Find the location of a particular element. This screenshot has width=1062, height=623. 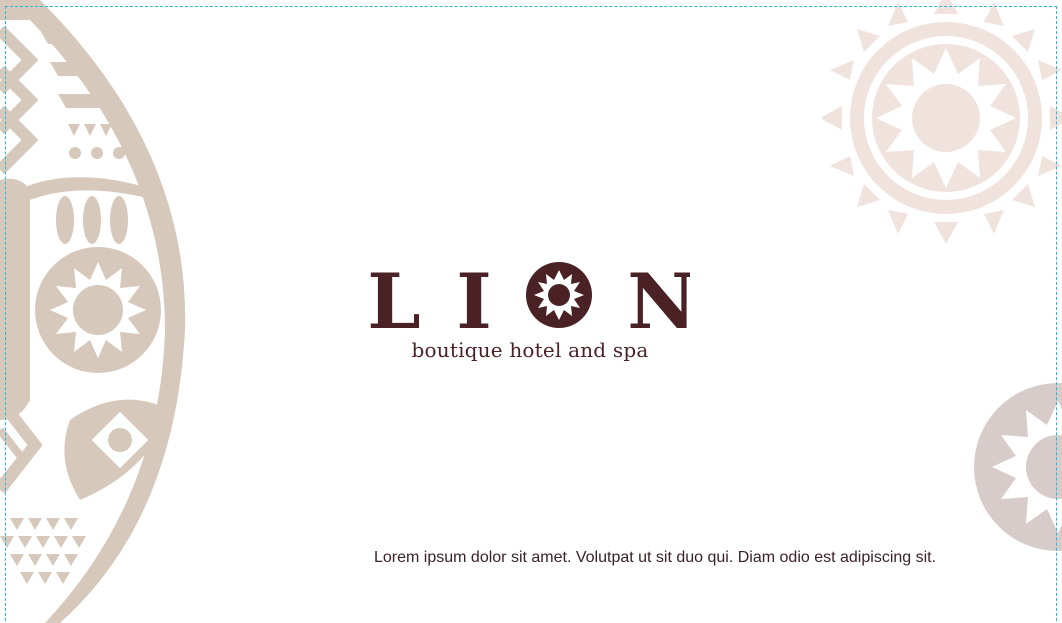

logo-letter-i: I is located at coordinates (474, 297).